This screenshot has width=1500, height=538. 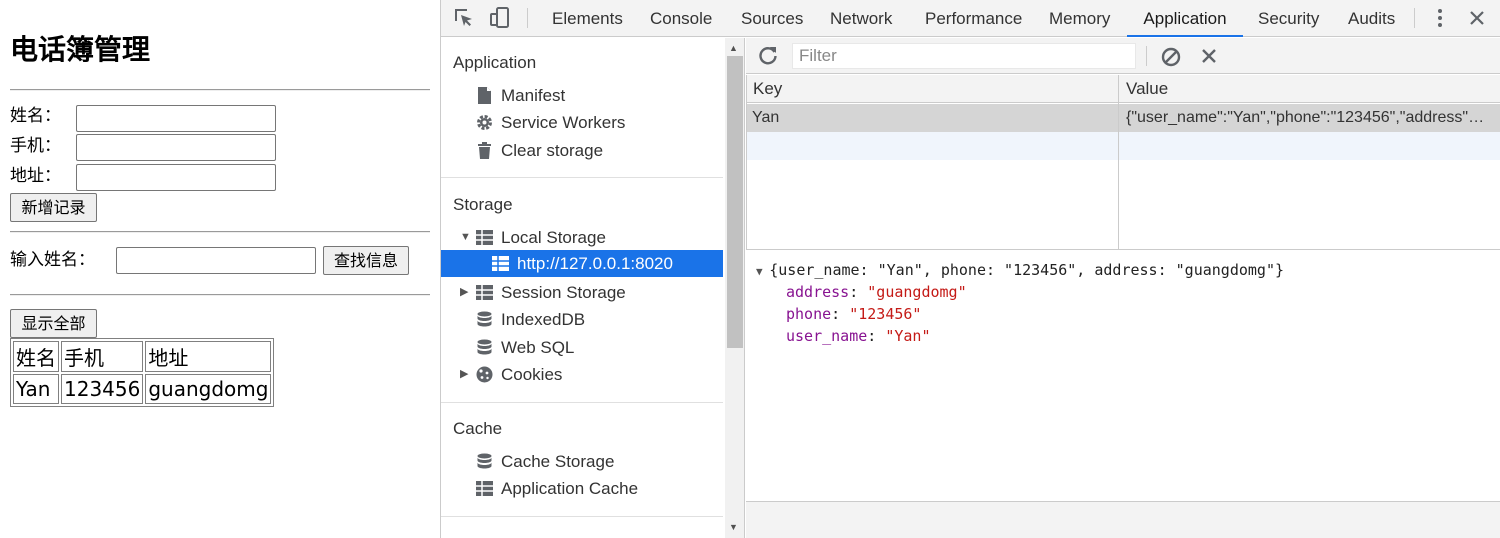 I want to click on inspect-element-icon, so click(x=464, y=18).